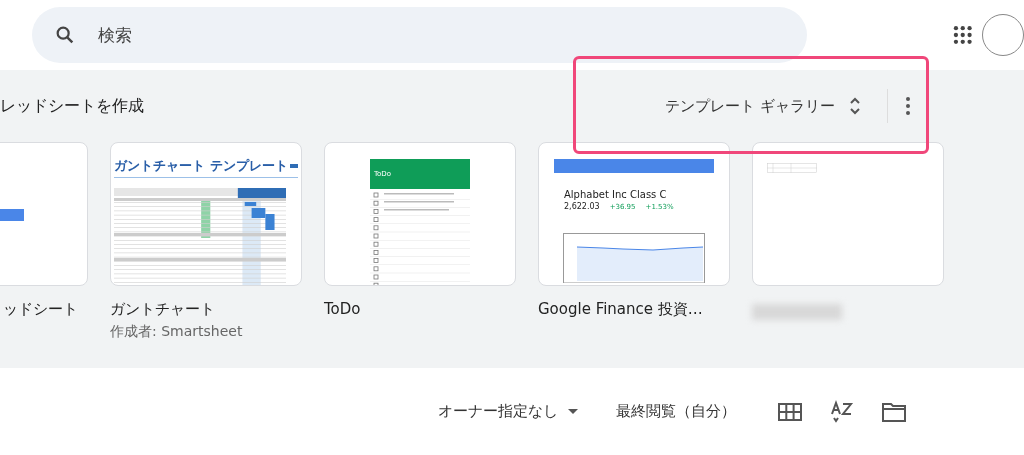 Image resolution: width=1024 pixels, height=455 pixels. What do you see at coordinates (855, 106) in the screenshot?
I see `expand-icon` at bounding box center [855, 106].